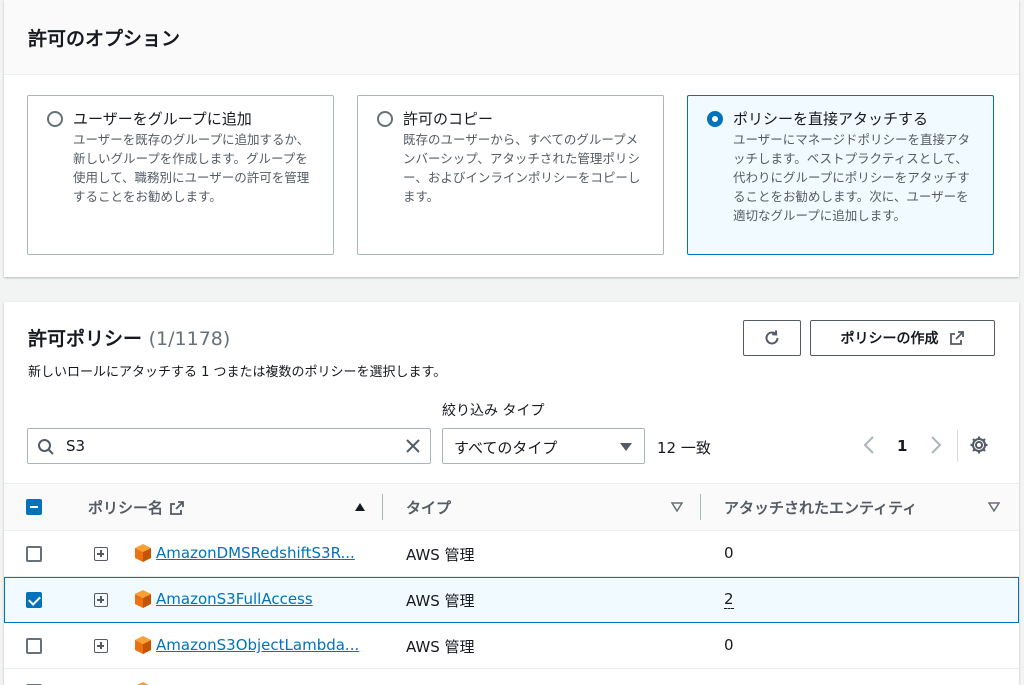  I want to click on policies-description: 新しいロールにアタッチする 1 つまたは複数のポリシーを選択します。, so click(237, 372).